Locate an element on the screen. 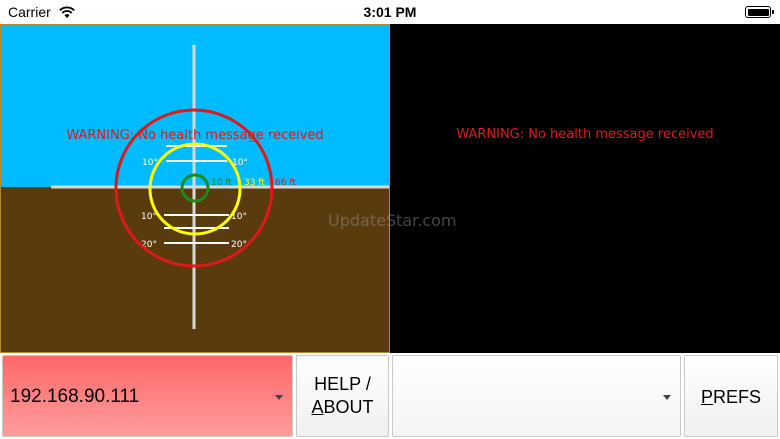 Image resolution: width=780 pixels, height=439 pixels. clock-label: 3:01 PM is located at coordinates (390, 12).